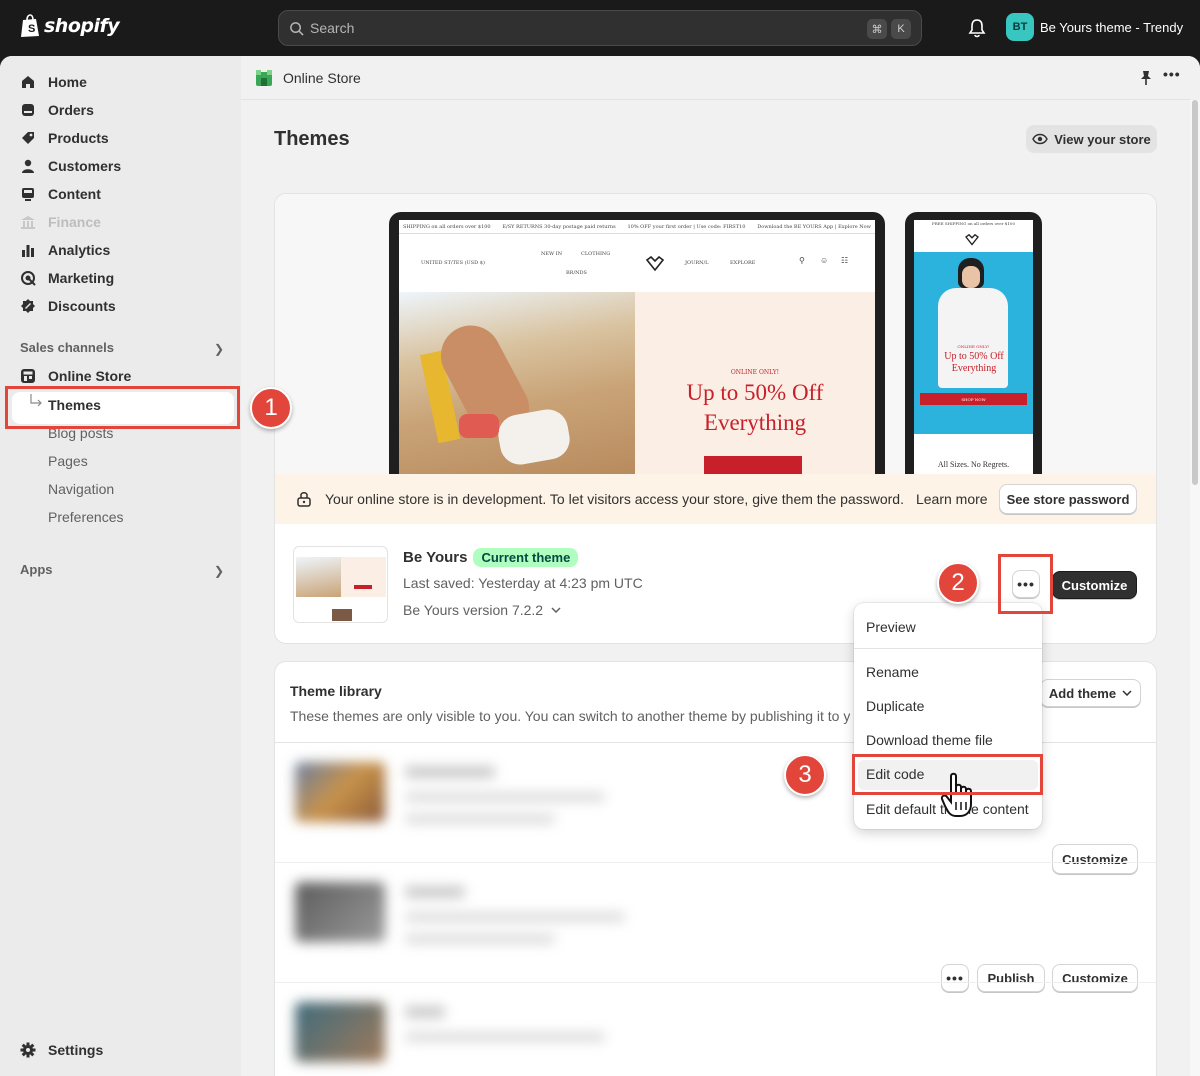 The image size is (1200, 1076). I want to click on menu-item-preview: Preview, so click(891, 627).